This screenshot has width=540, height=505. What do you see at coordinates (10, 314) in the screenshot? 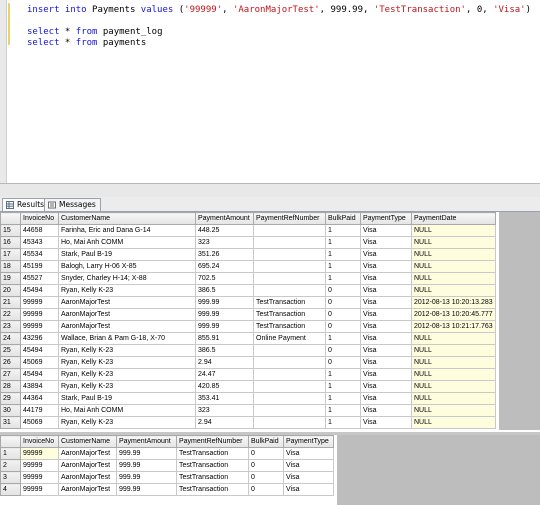
I see `row-number: 22` at bounding box center [10, 314].